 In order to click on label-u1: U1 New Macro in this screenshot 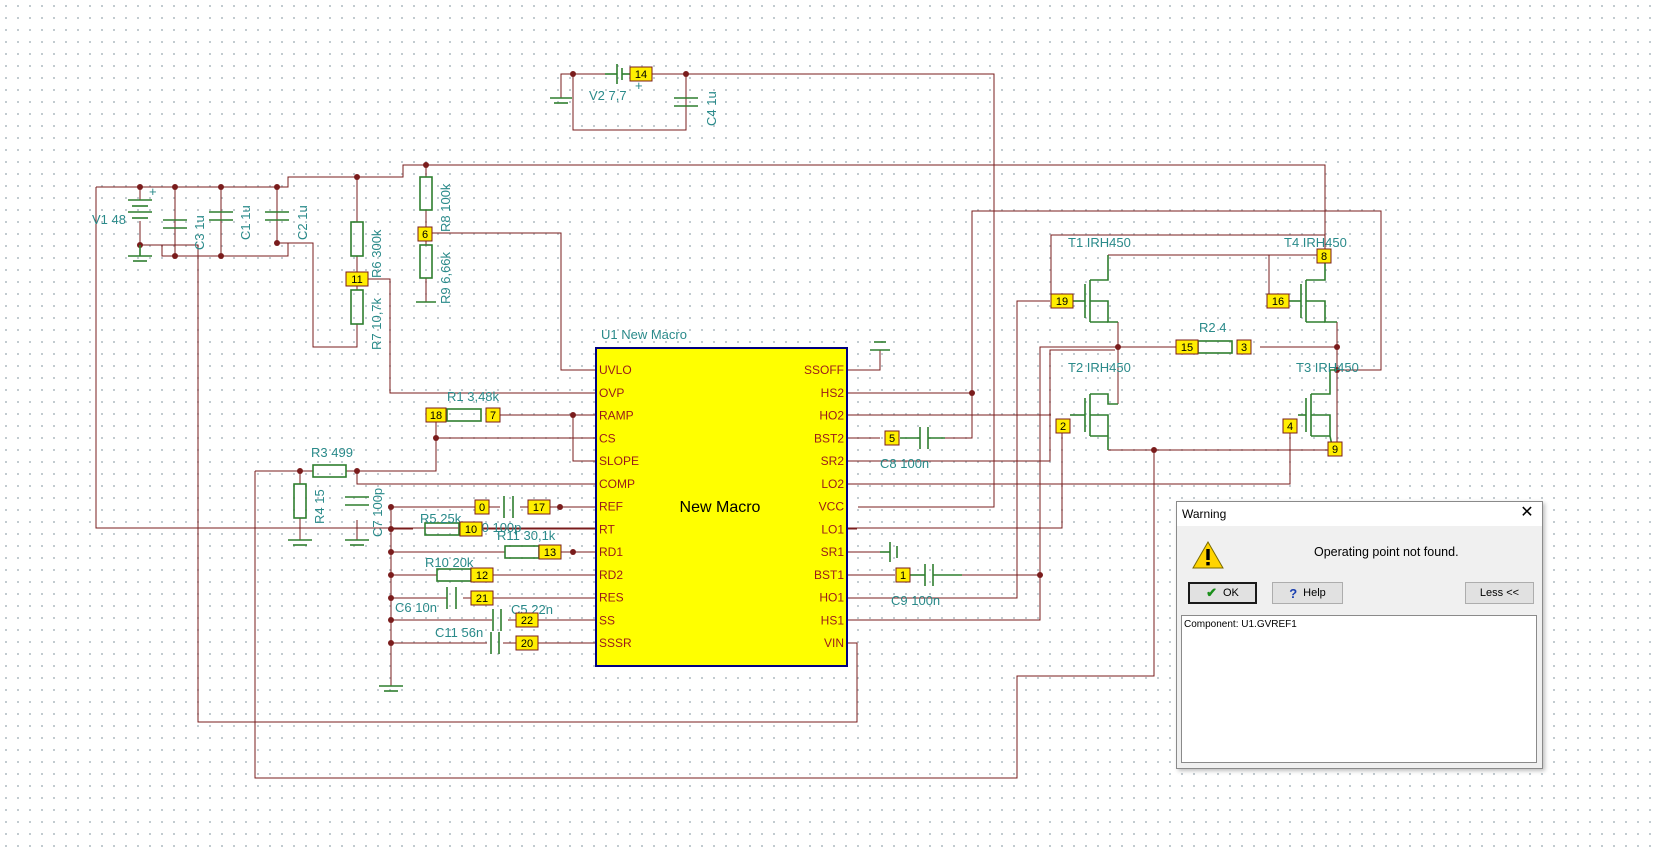, I will do `click(644, 334)`.